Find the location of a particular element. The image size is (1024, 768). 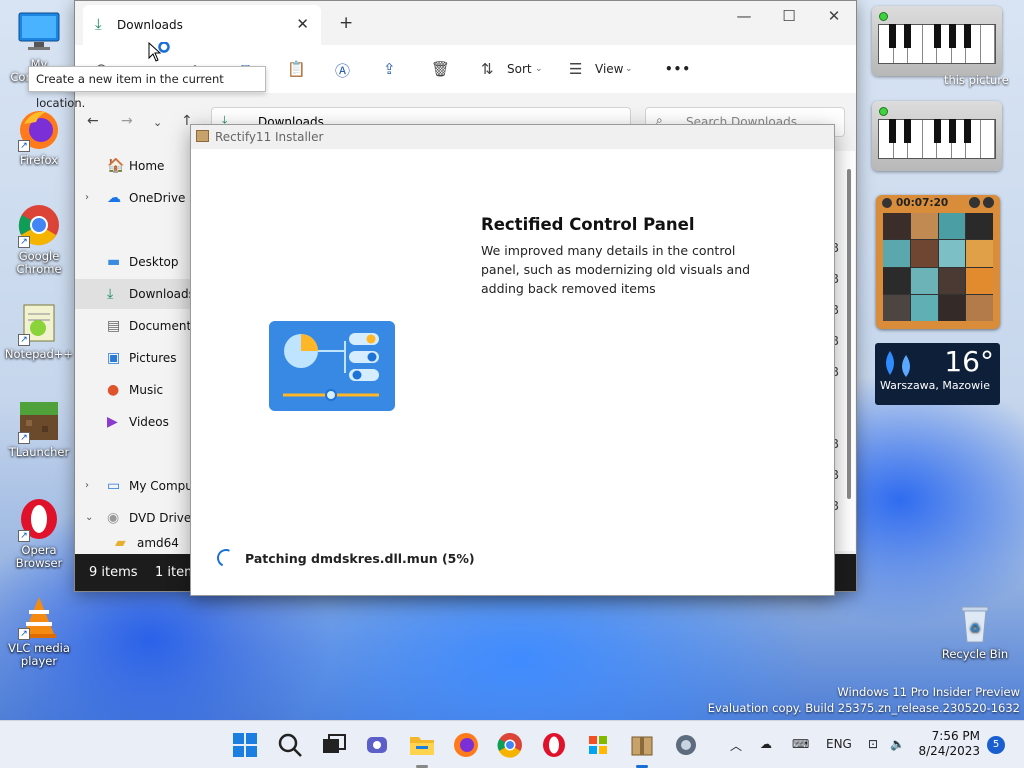

tab-title: Downloads is located at coordinates (150, 25).